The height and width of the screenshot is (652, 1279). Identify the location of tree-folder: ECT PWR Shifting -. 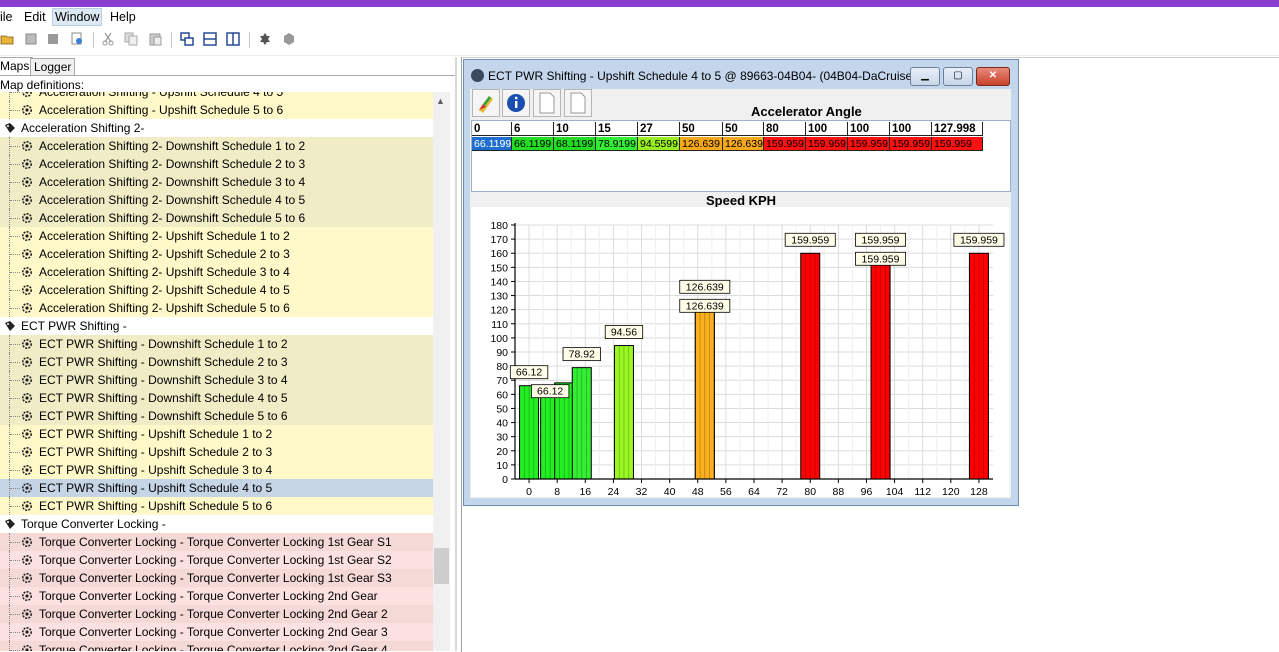
(216, 326).